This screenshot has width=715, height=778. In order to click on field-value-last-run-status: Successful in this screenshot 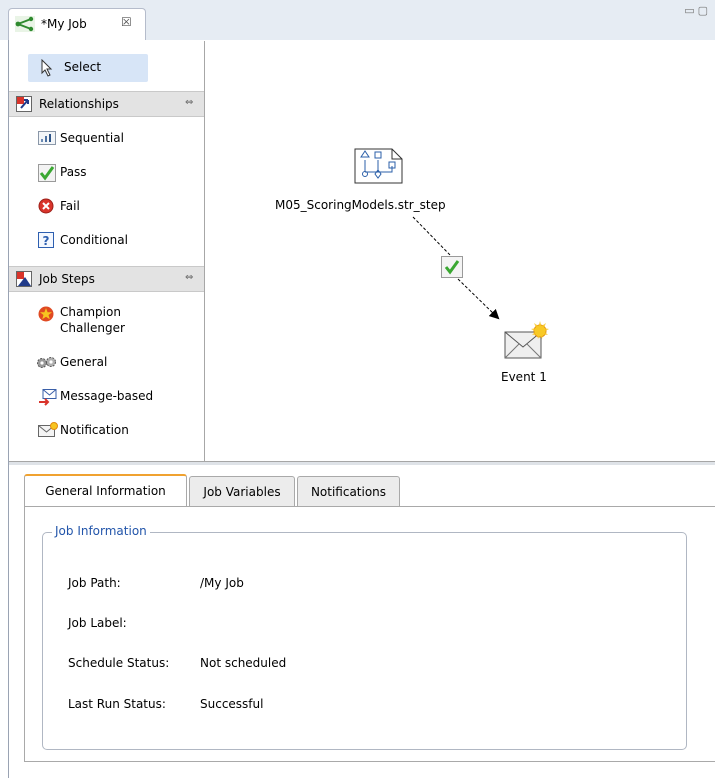, I will do `click(232, 704)`.